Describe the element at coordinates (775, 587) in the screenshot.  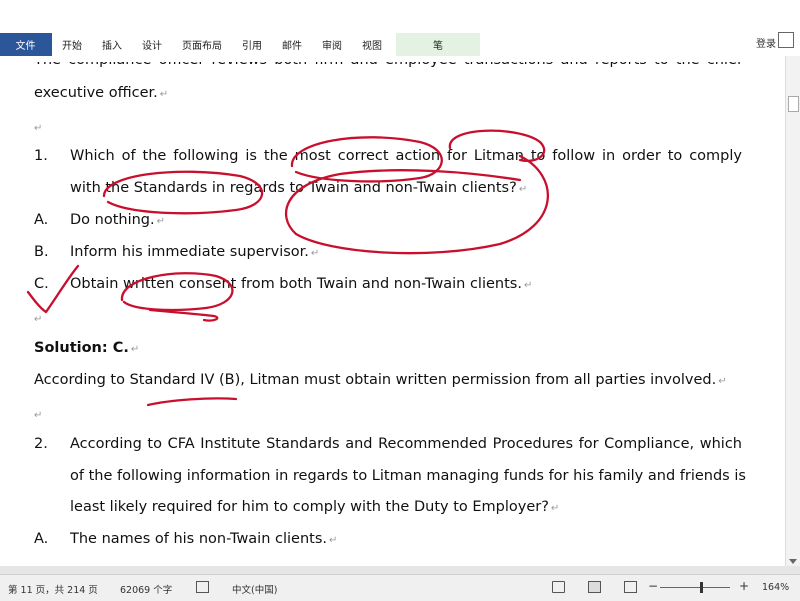
I see `zoom-level: 164%` at that location.